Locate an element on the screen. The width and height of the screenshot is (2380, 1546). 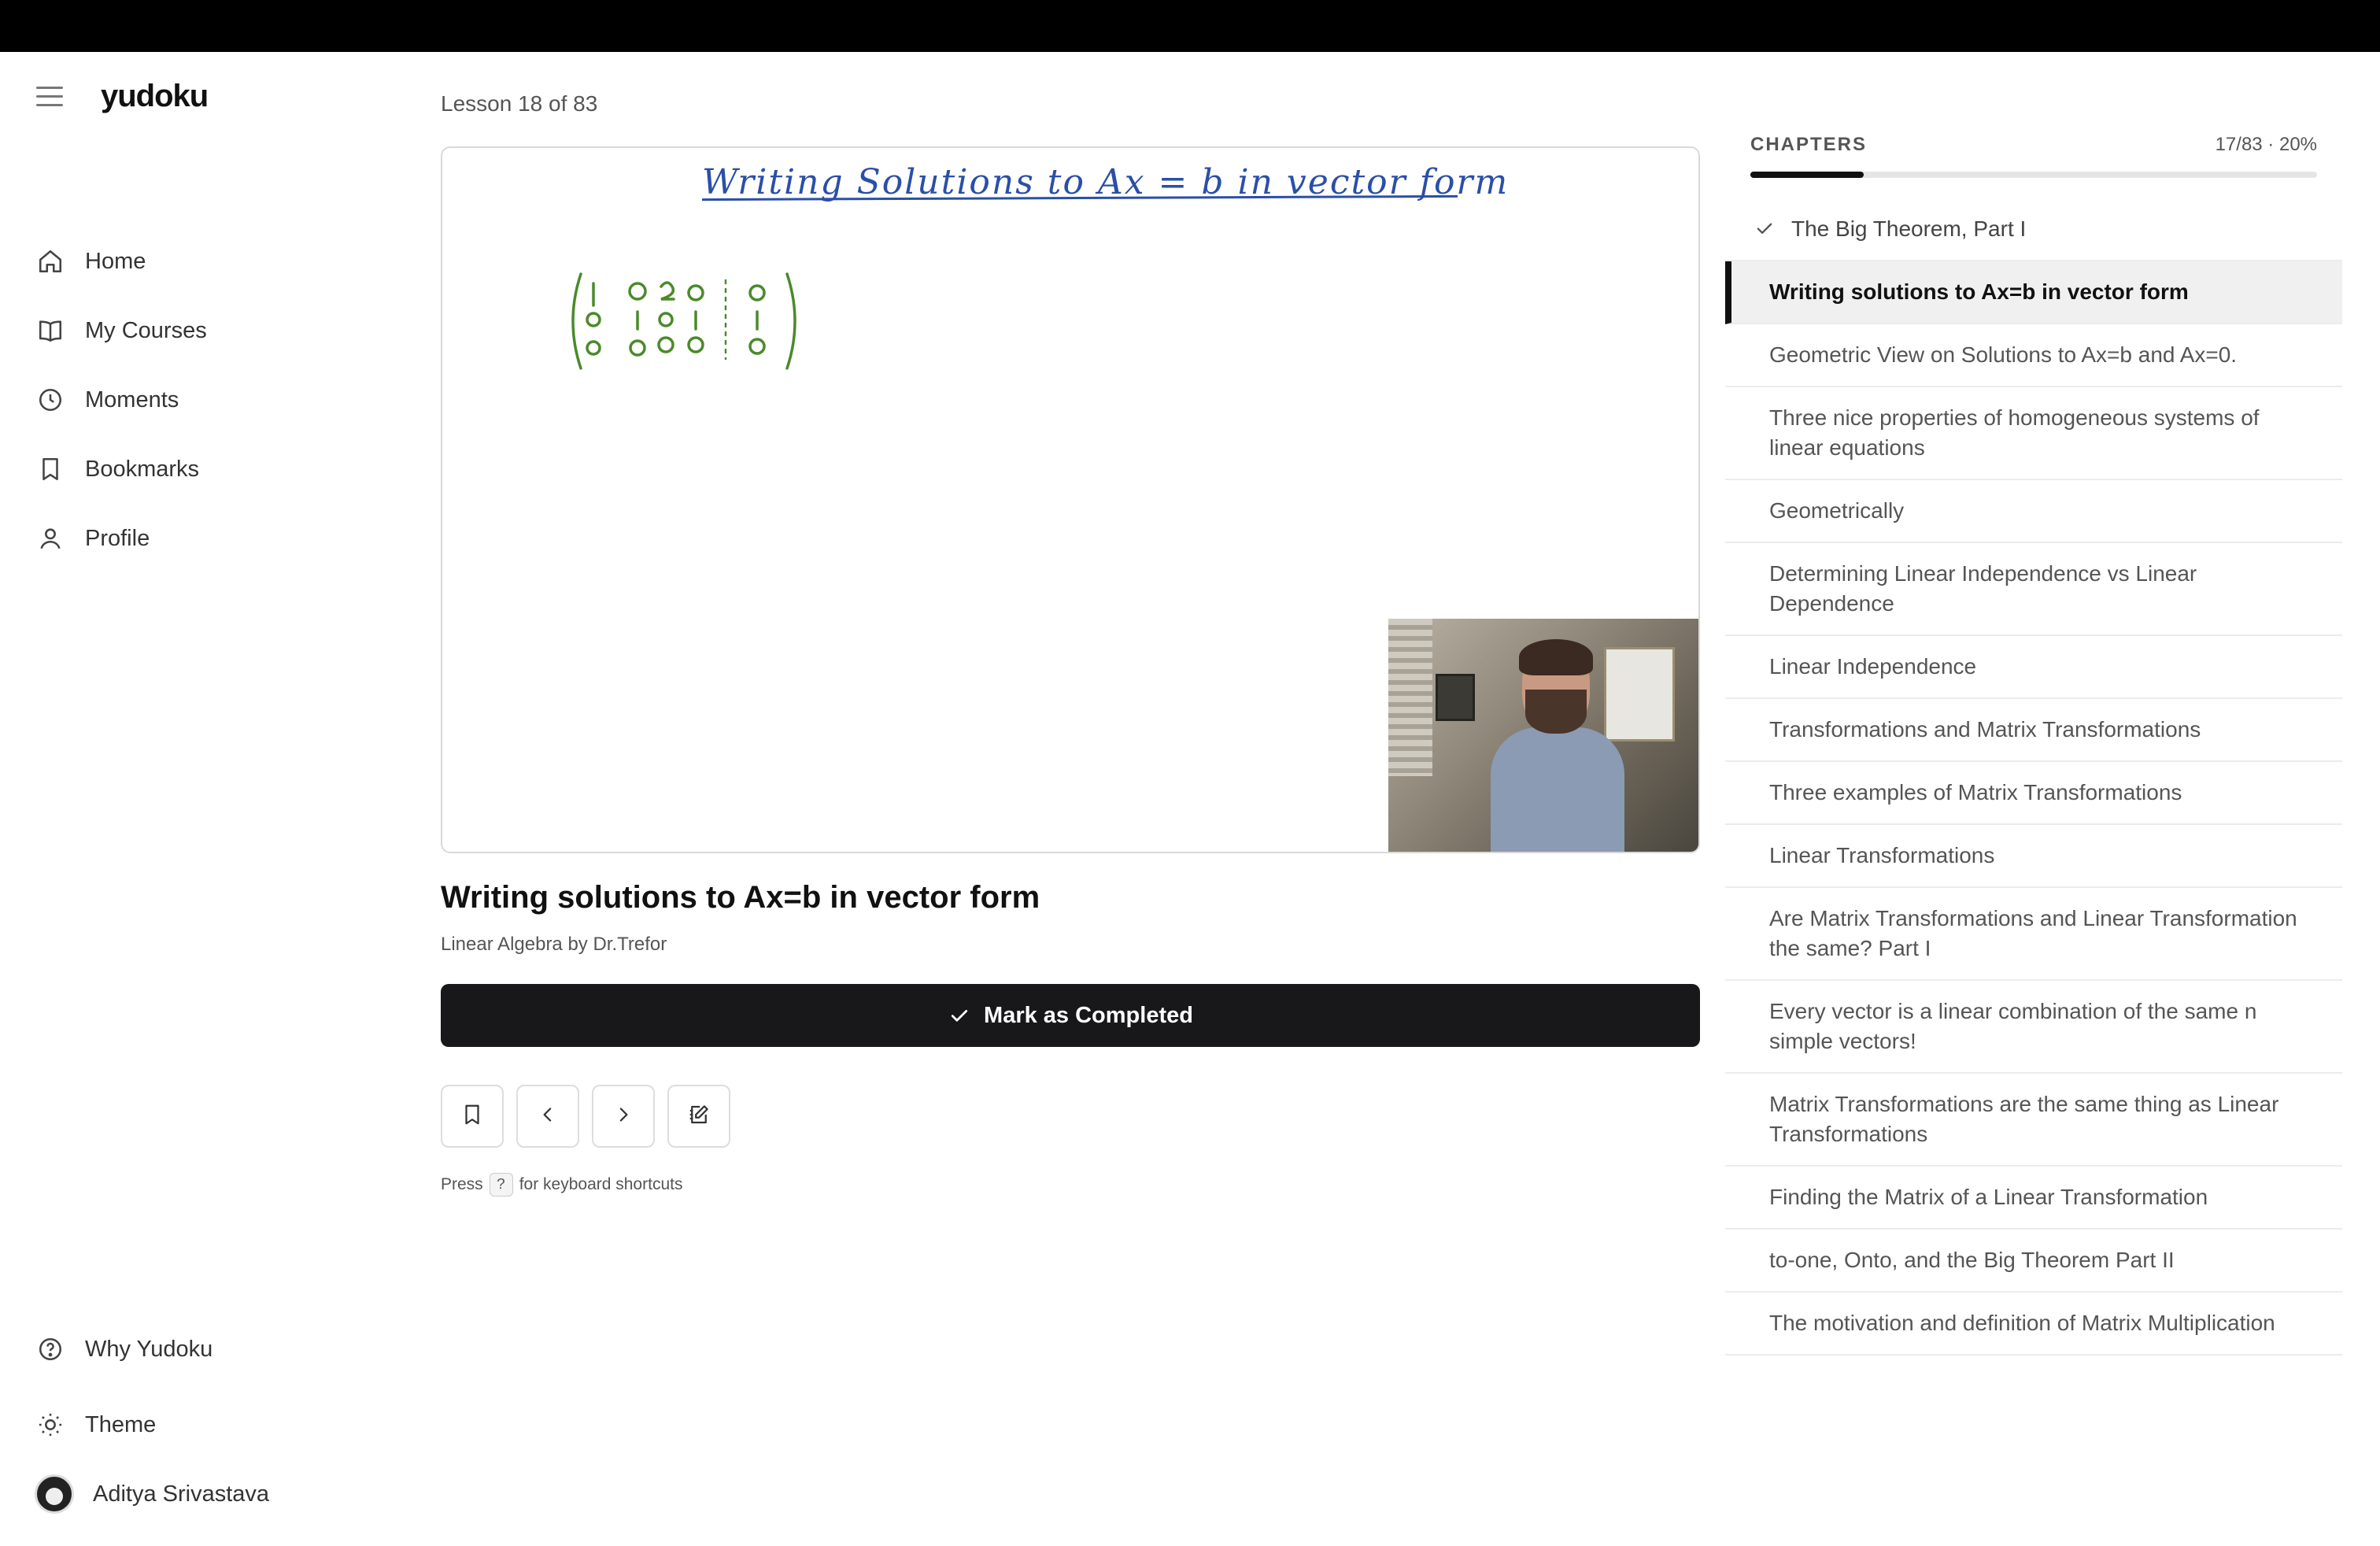
nav-item-bookmarks: Bookmarks is located at coordinates (121, 469).